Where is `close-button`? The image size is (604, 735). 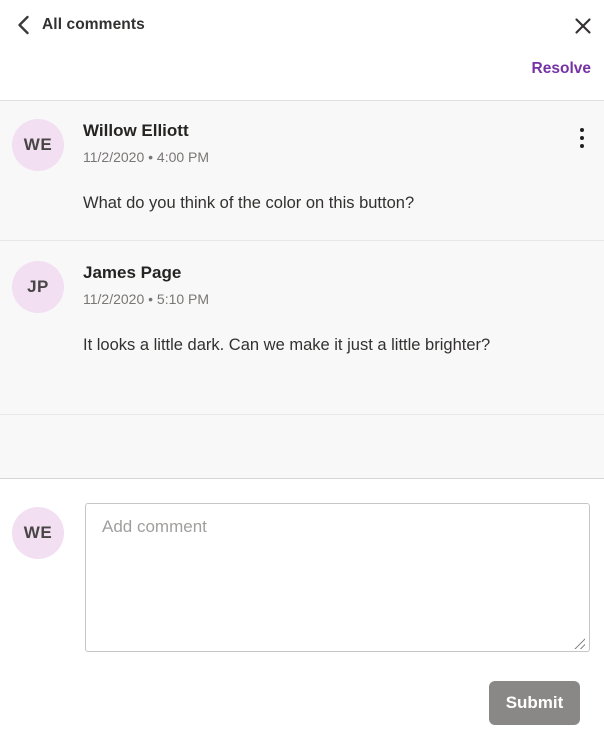 close-button is located at coordinates (583, 26).